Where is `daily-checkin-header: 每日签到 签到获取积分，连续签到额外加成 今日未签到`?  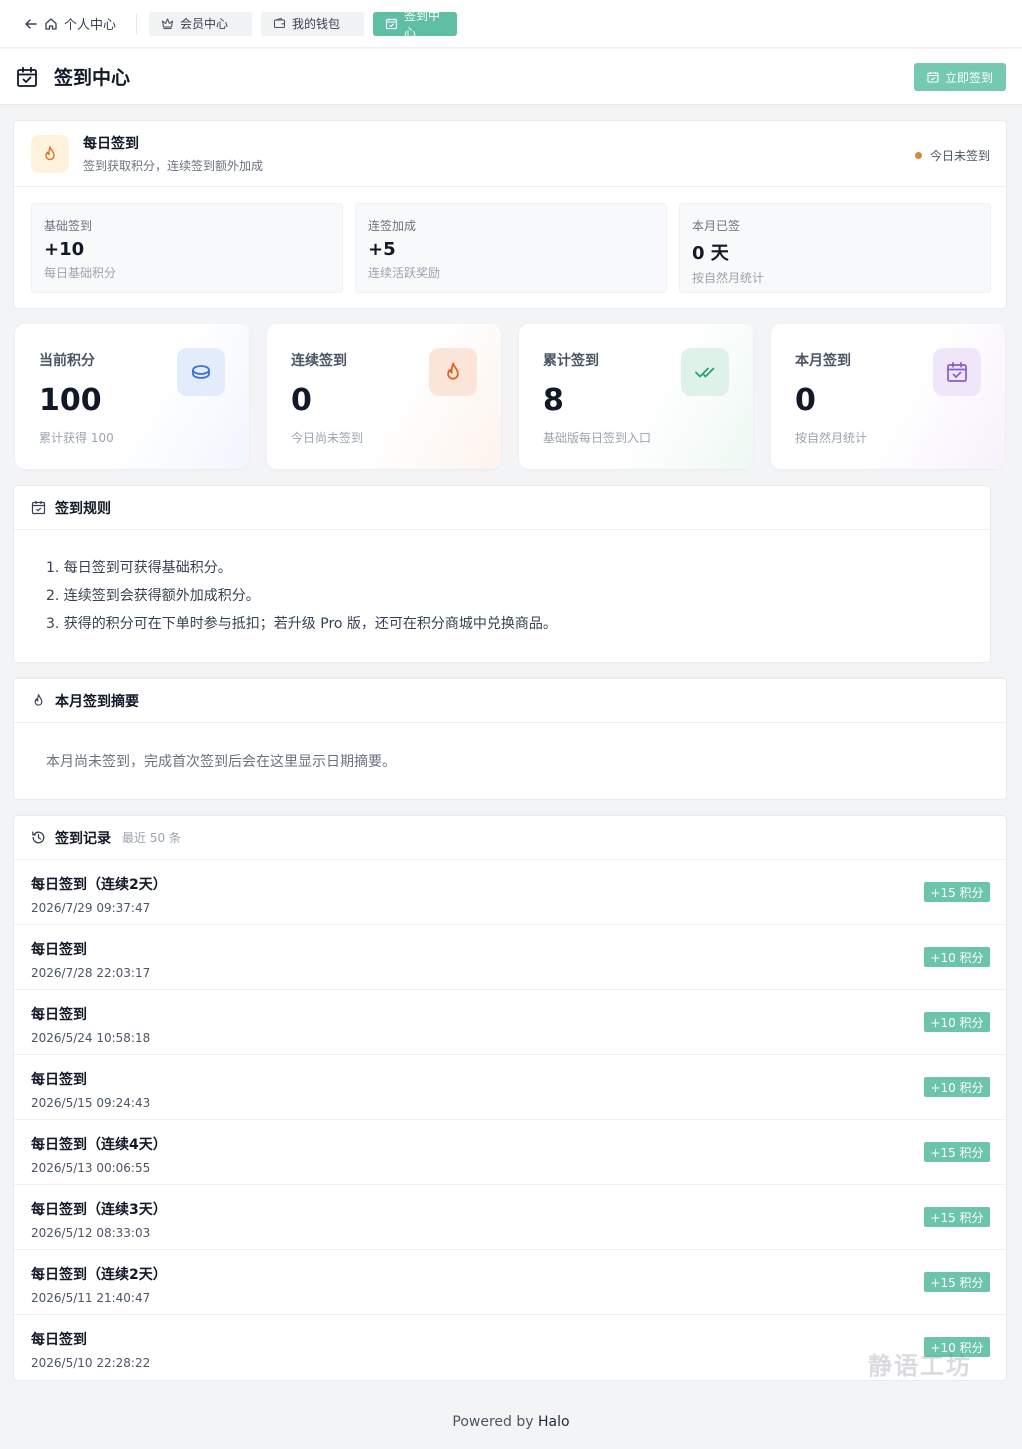
daily-checkin-header: 每日签到 签到获取积分，连续签到额外加成 今日未签到 is located at coordinates (510, 154).